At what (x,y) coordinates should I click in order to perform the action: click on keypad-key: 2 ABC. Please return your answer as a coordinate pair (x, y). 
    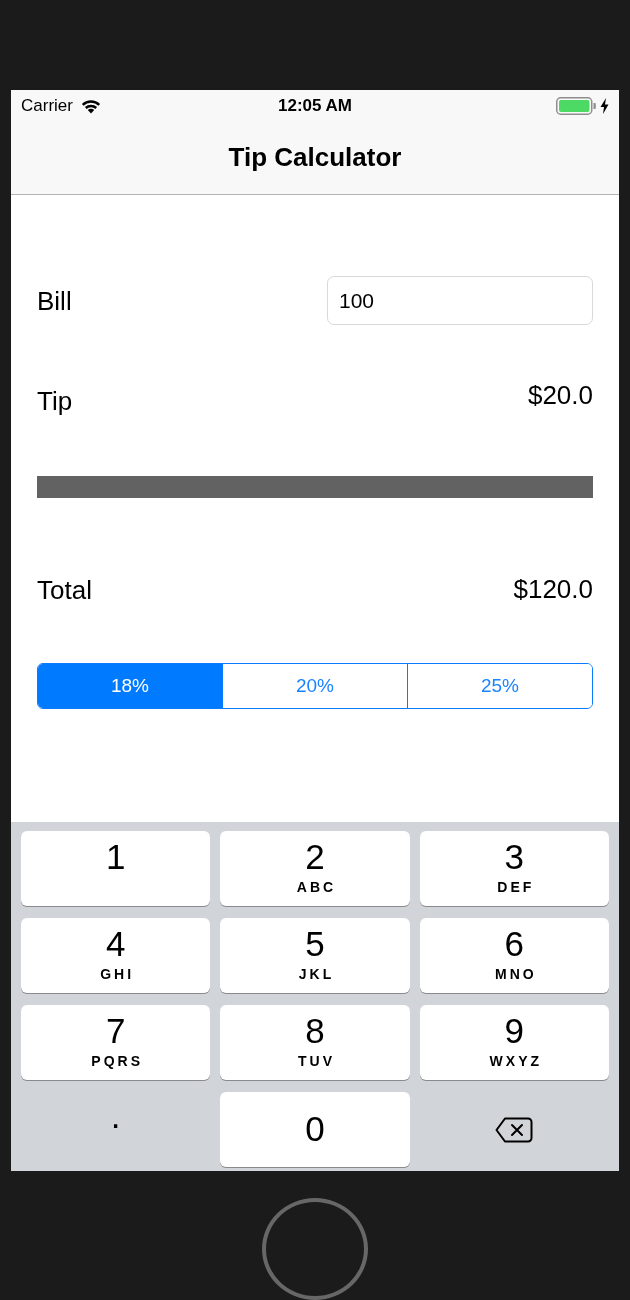
    Looking at the image, I should click on (315, 868).